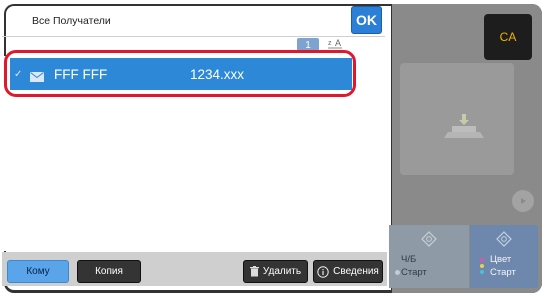 This screenshot has width=545, height=296. Describe the element at coordinates (483, 267) in the screenshot. I see `color-indicator-icon` at that location.